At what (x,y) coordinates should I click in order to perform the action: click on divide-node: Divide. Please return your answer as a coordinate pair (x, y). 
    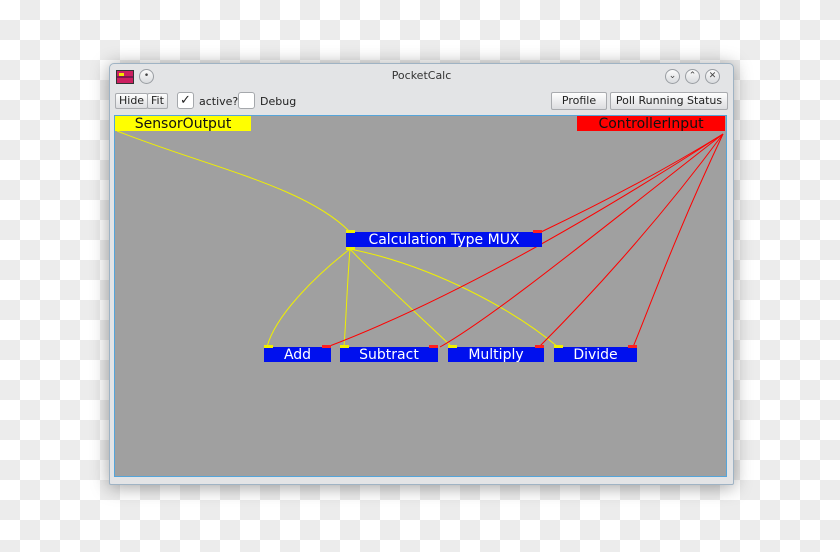
    Looking at the image, I should click on (595, 354).